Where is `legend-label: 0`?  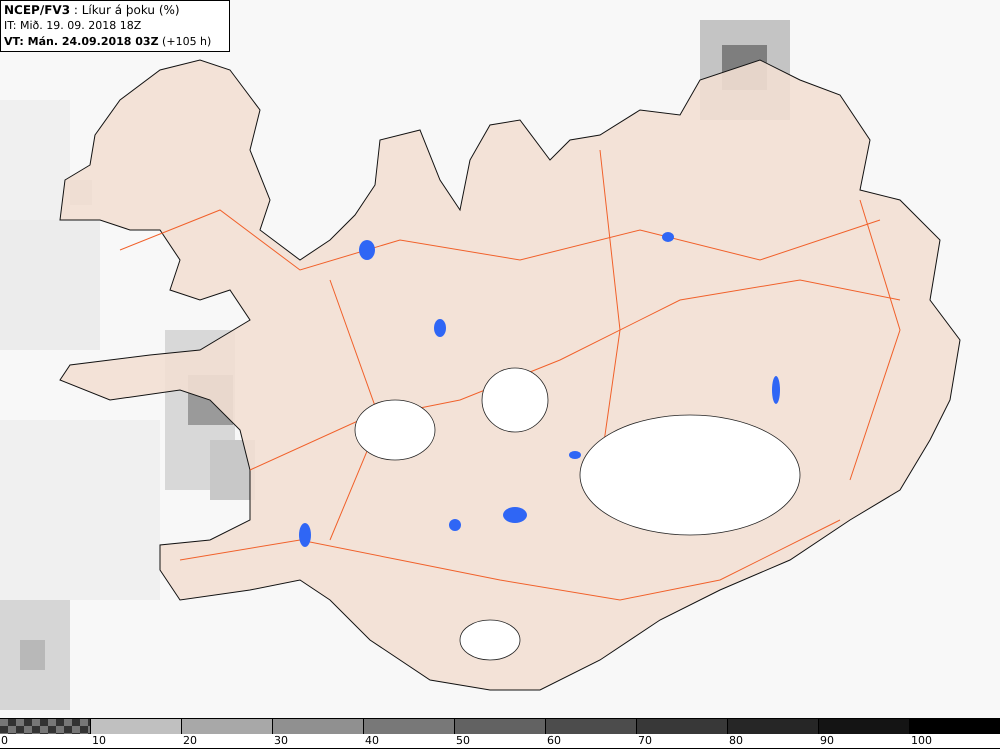
legend-label: 0 is located at coordinates (4, 741).